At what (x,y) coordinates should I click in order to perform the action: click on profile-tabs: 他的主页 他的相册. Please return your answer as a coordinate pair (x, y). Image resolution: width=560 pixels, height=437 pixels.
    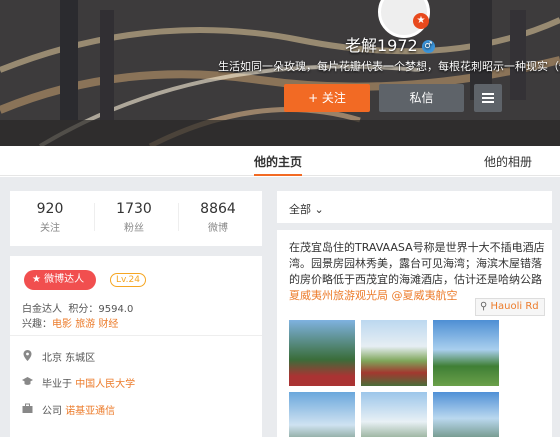
    Looking at the image, I should click on (280, 161).